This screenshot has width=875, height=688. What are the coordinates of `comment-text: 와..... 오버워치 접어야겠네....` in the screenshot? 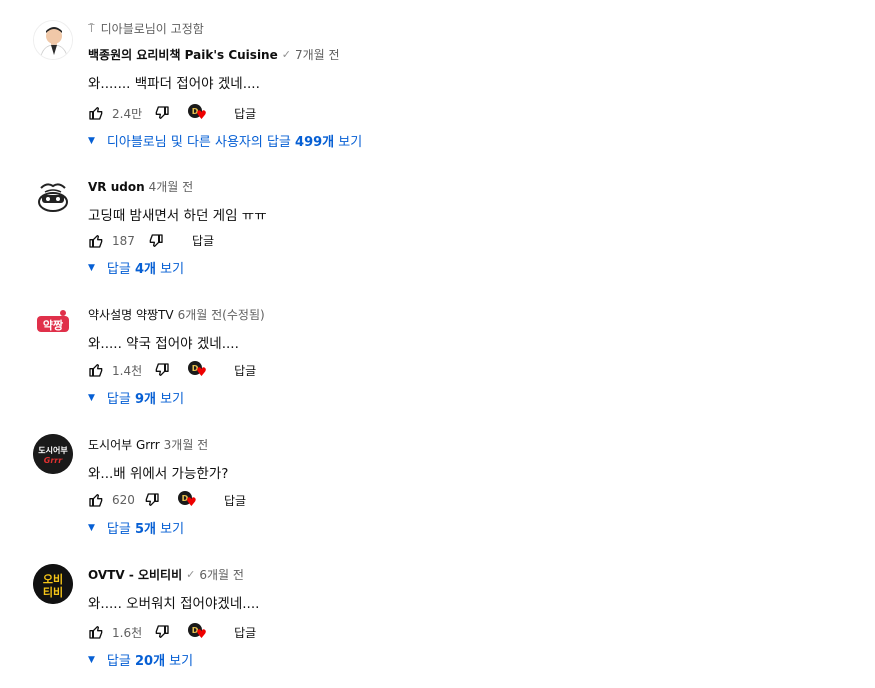 It's located at (174, 604).